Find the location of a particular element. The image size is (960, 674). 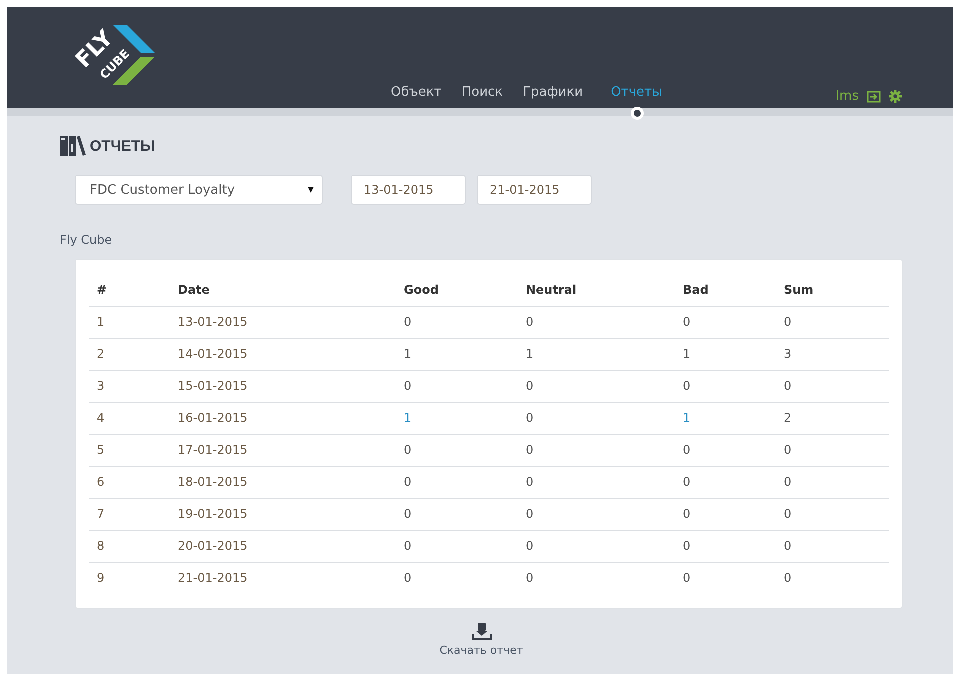

table-cell: 5 is located at coordinates (129, 450).